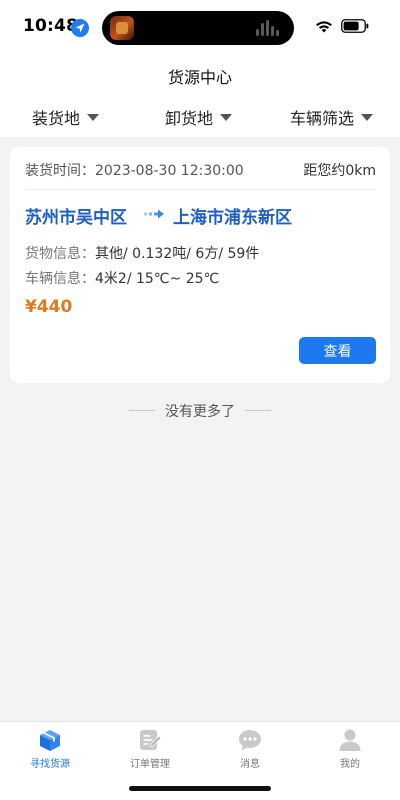 The image size is (400, 800). Describe the element at coordinates (60, 279) in the screenshot. I see `vehicle-info-label: 车辆信息：` at that location.